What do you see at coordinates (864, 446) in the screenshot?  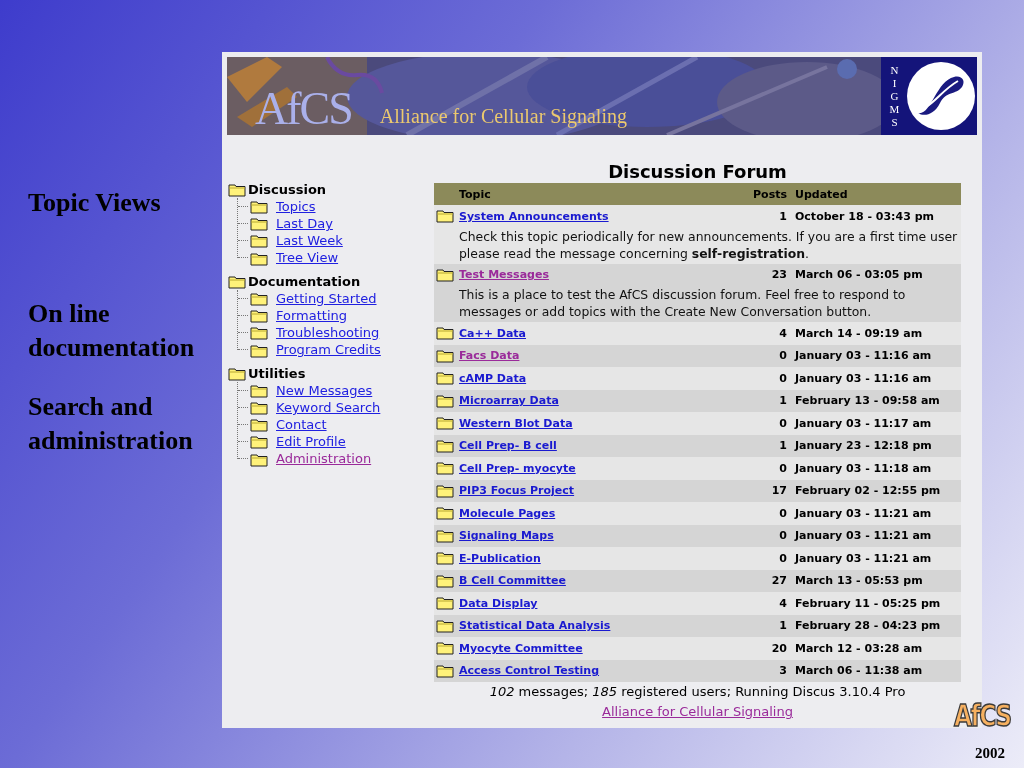 I see `updated-time: January 23 - 12:18 pm` at bounding box center [864, 446].